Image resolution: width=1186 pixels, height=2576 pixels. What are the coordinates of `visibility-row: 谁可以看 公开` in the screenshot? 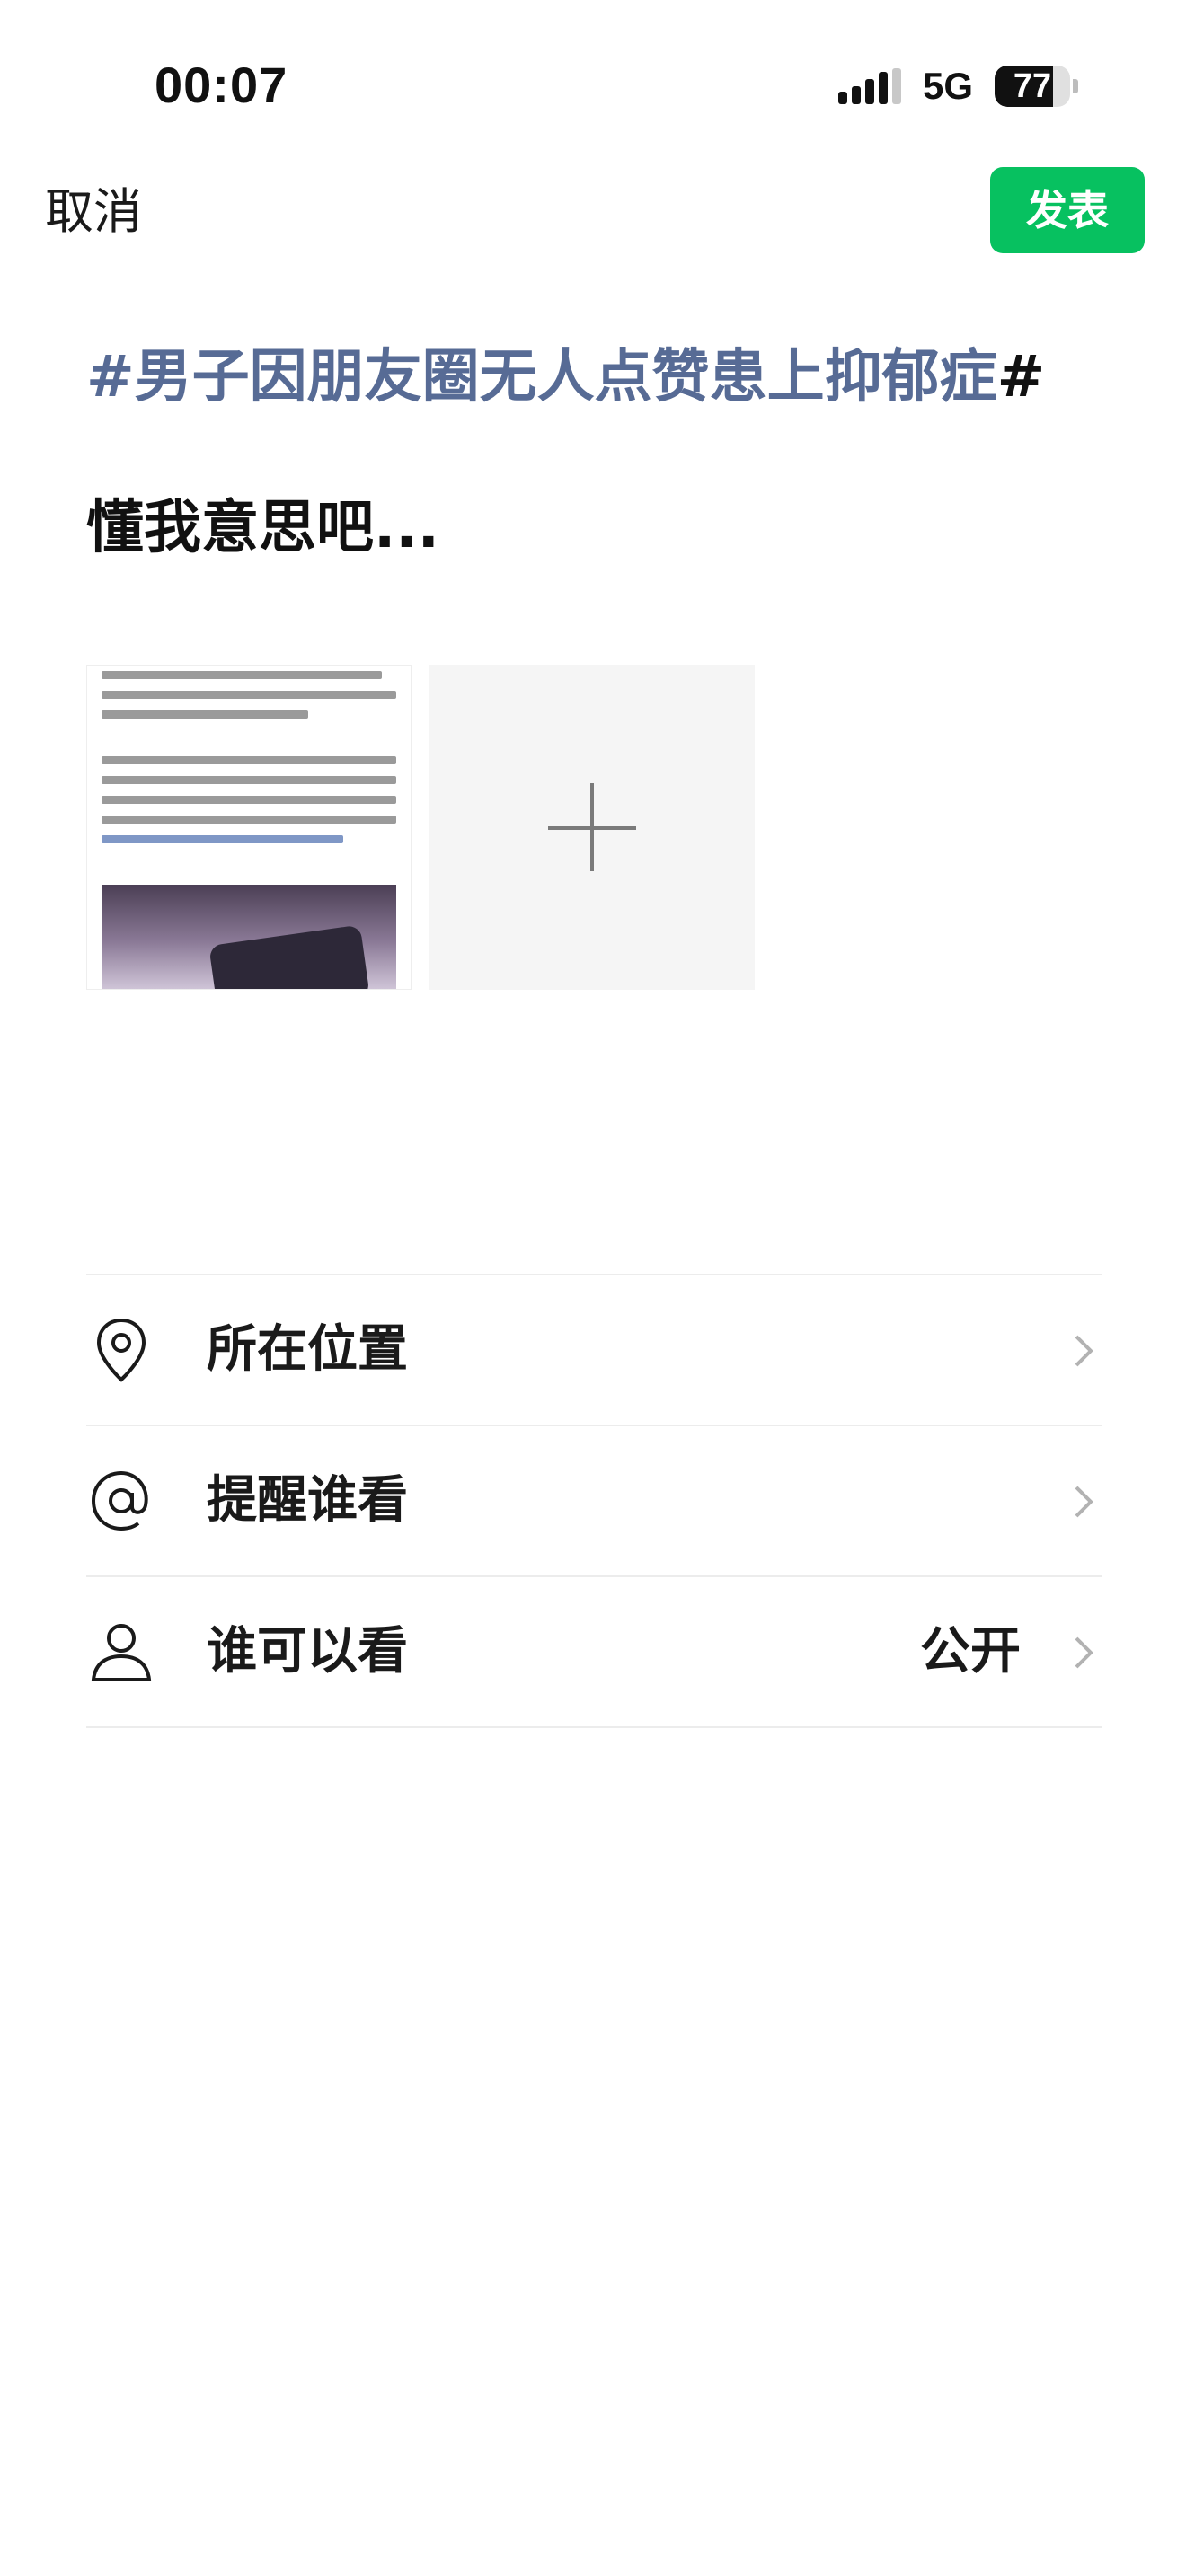 It's located at (594, 1652).